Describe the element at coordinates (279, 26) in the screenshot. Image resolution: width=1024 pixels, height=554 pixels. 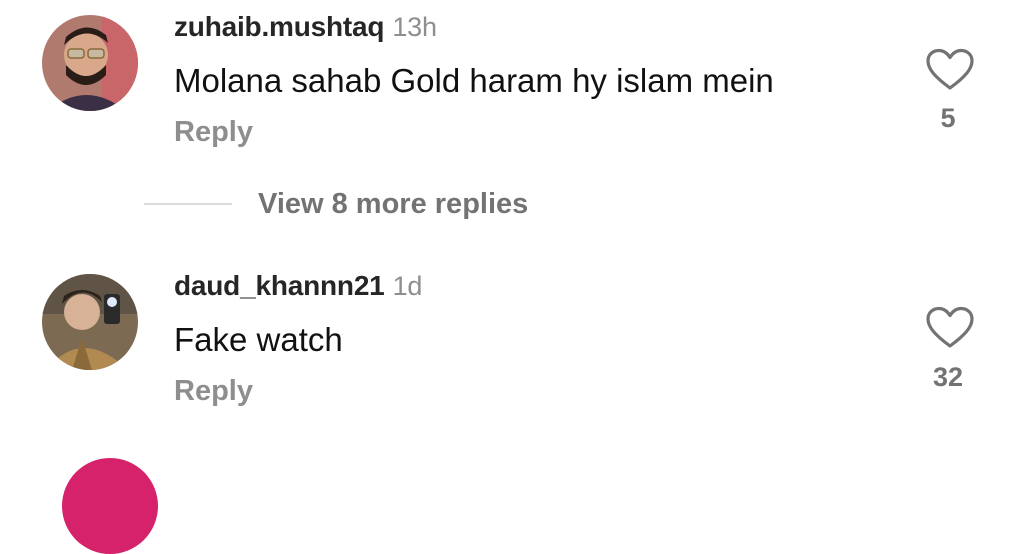
I see `username-text: zuhaib.mushtaq` at that location.